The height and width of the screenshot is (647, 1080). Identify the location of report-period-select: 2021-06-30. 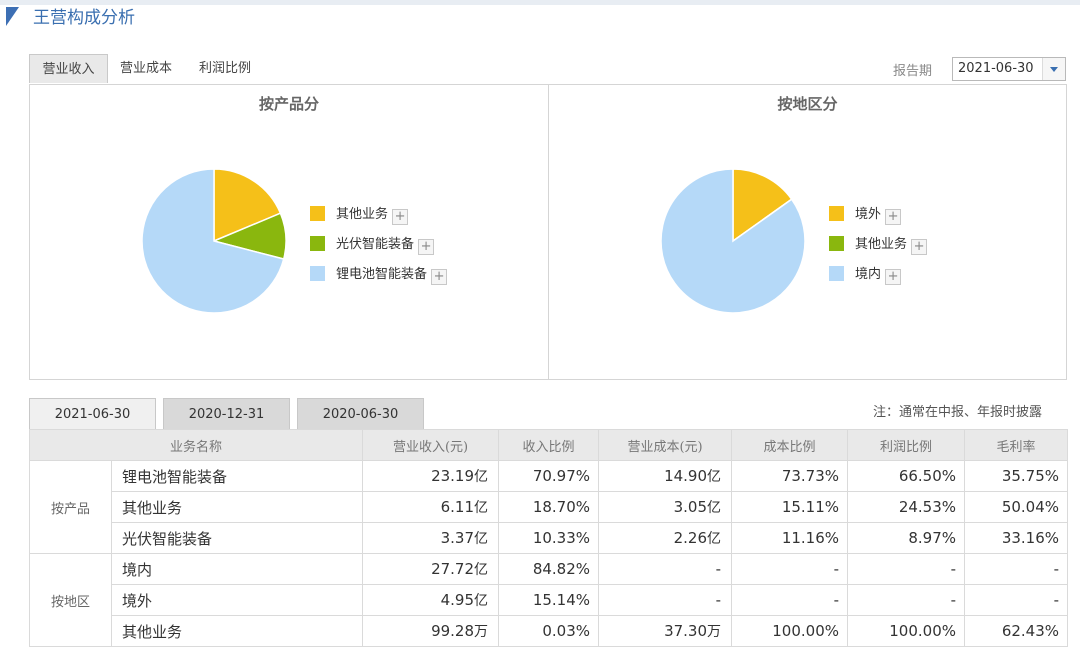
(1009, 69).